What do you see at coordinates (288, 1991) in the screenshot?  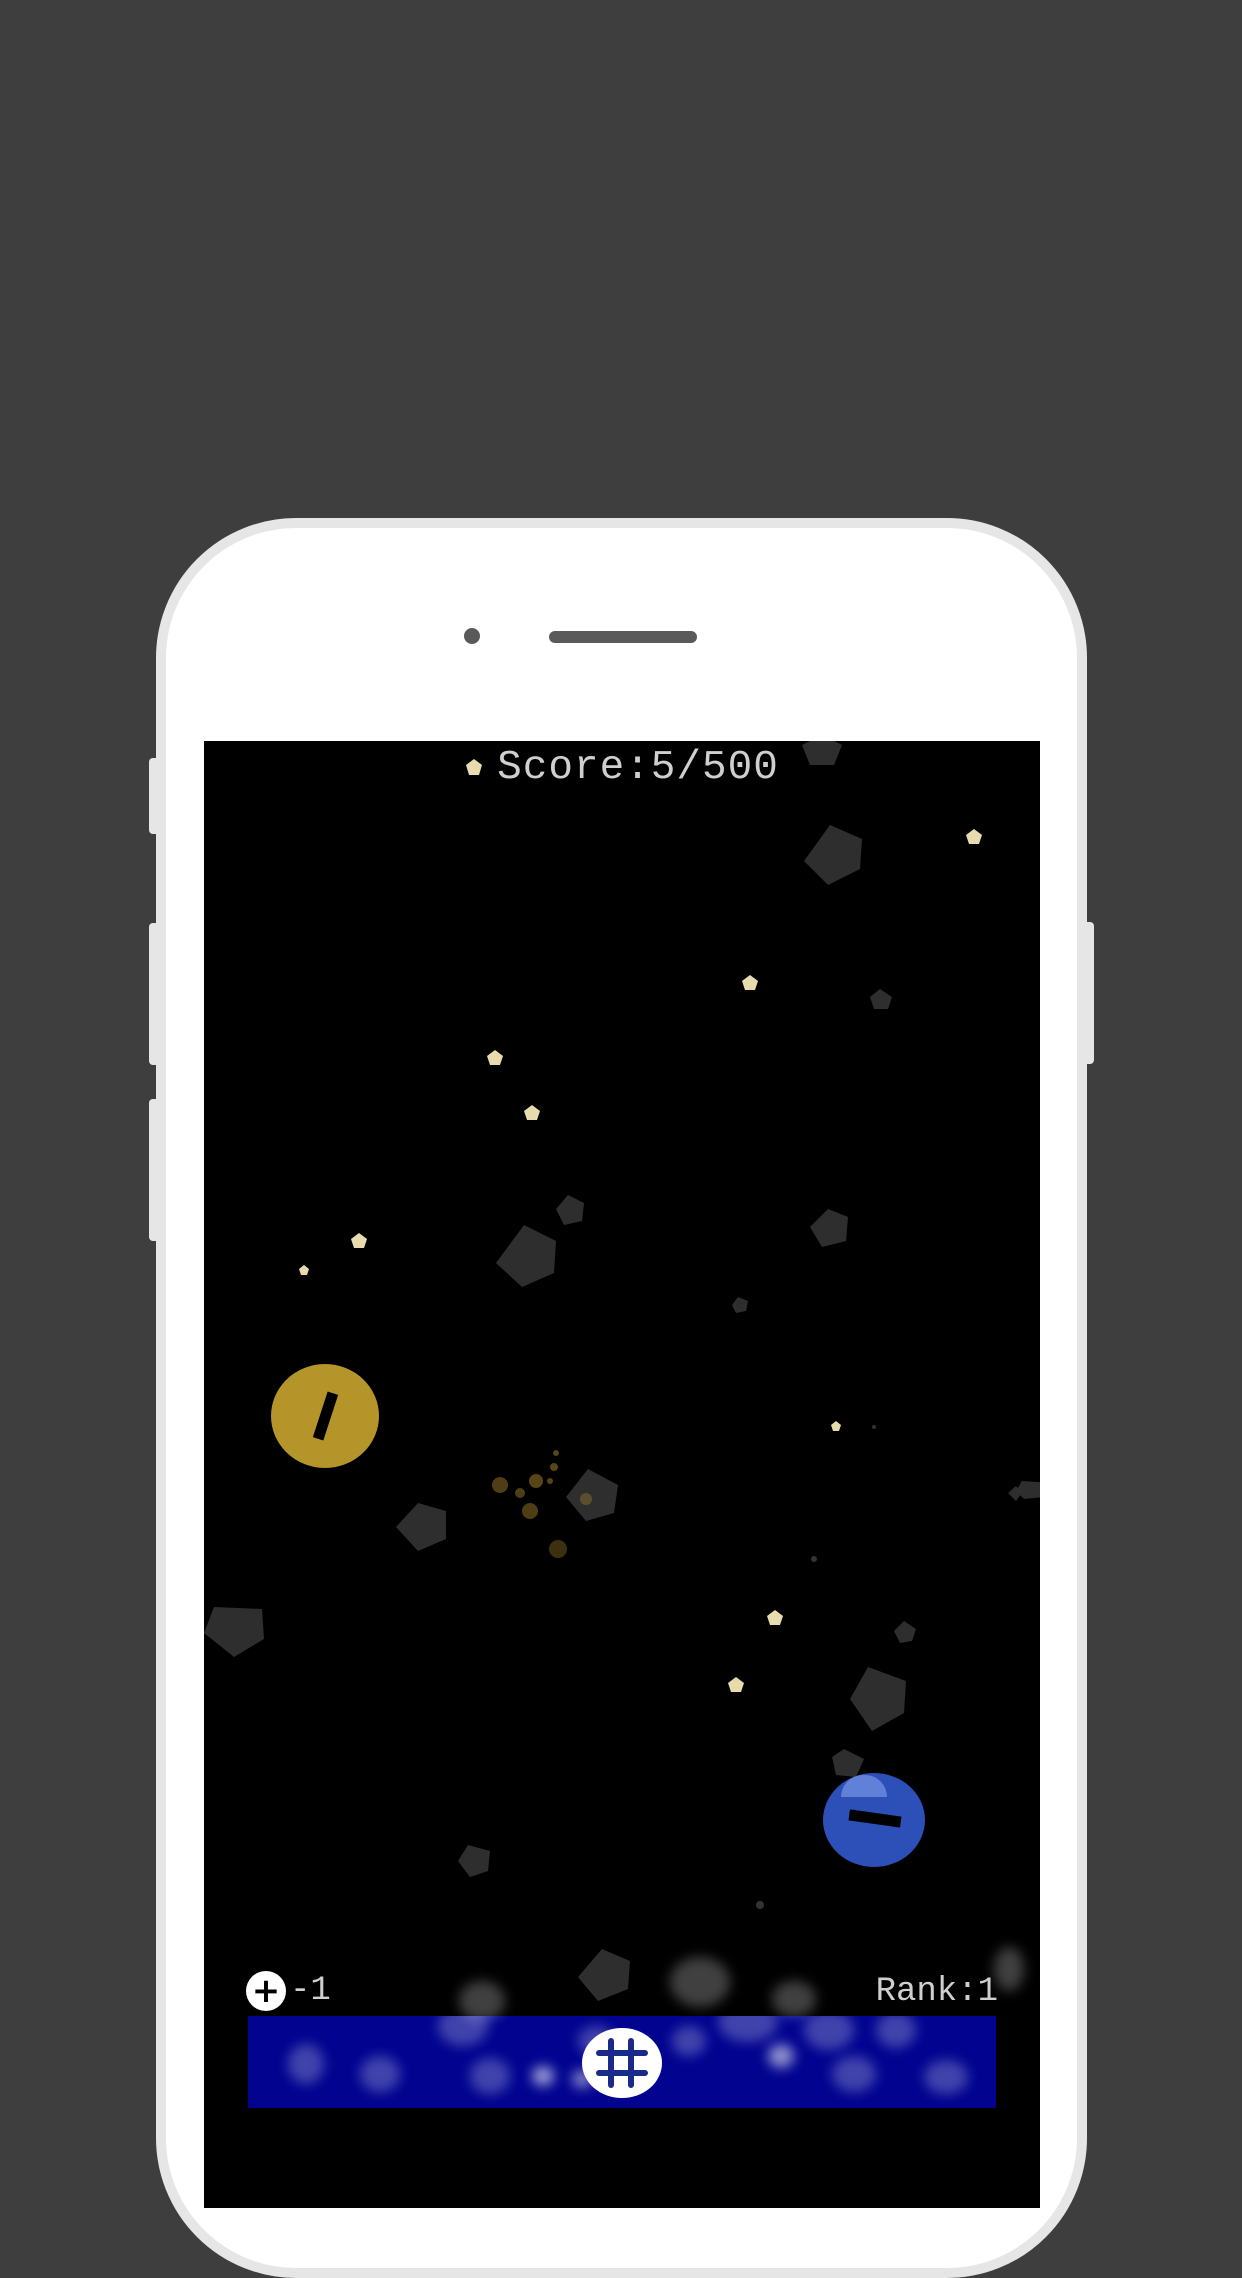 I see `lives-display: + -1` at bounding box center [288, 1991].